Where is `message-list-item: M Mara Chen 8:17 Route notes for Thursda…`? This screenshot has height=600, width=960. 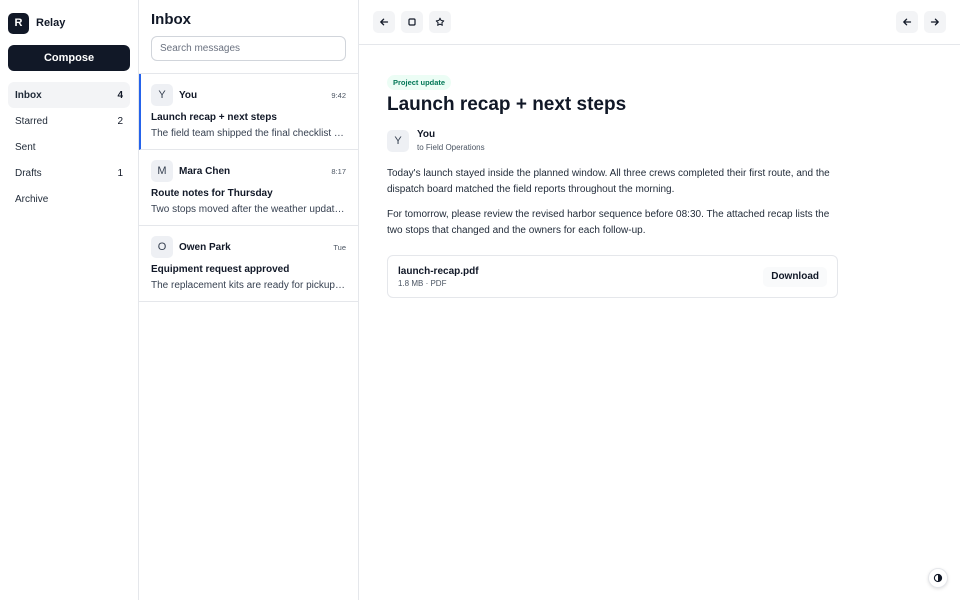 message-list-item: M Mara Chen 8:17 Route notes for Thursda… is located at coordinates (248, 188).